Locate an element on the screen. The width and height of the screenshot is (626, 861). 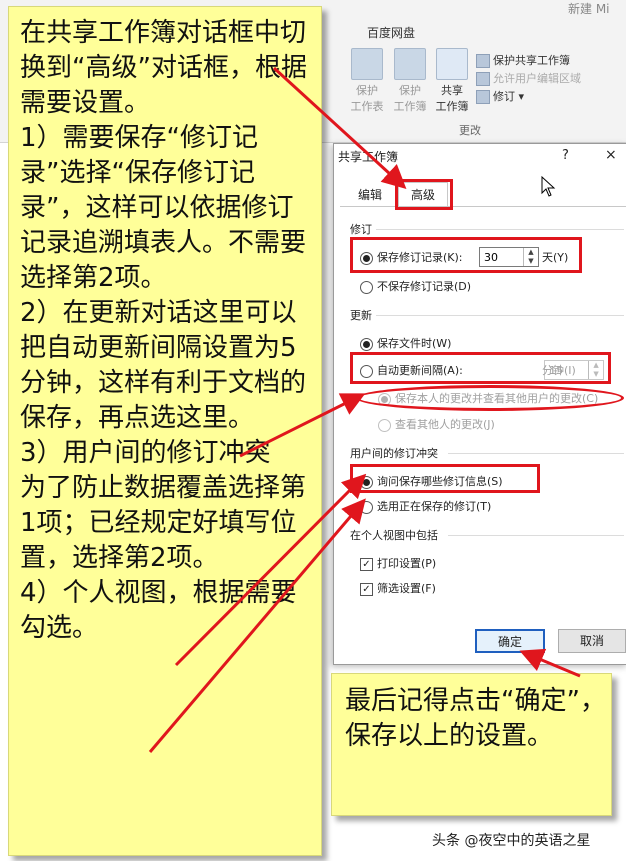
watermark: 头条 @夜空中的英语之星 is located at coordinates (511, 841).